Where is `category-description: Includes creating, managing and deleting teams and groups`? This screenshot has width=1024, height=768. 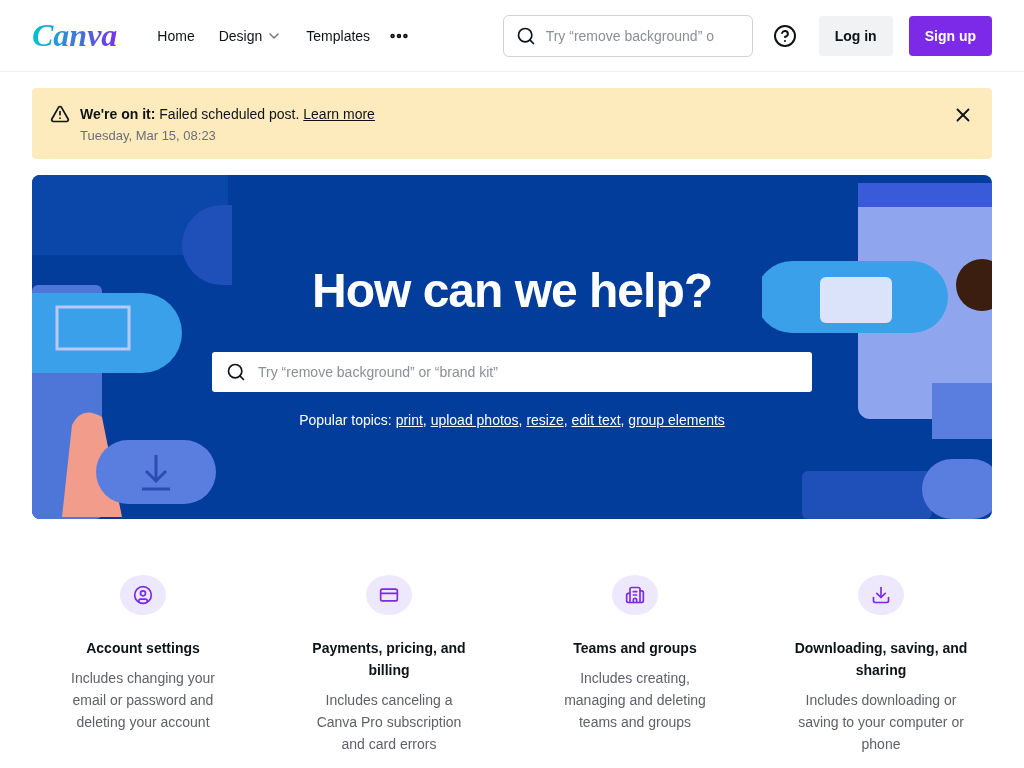 category-description: Includes creating, managing and deleting teams and groups is located at coordinates (635, 700).